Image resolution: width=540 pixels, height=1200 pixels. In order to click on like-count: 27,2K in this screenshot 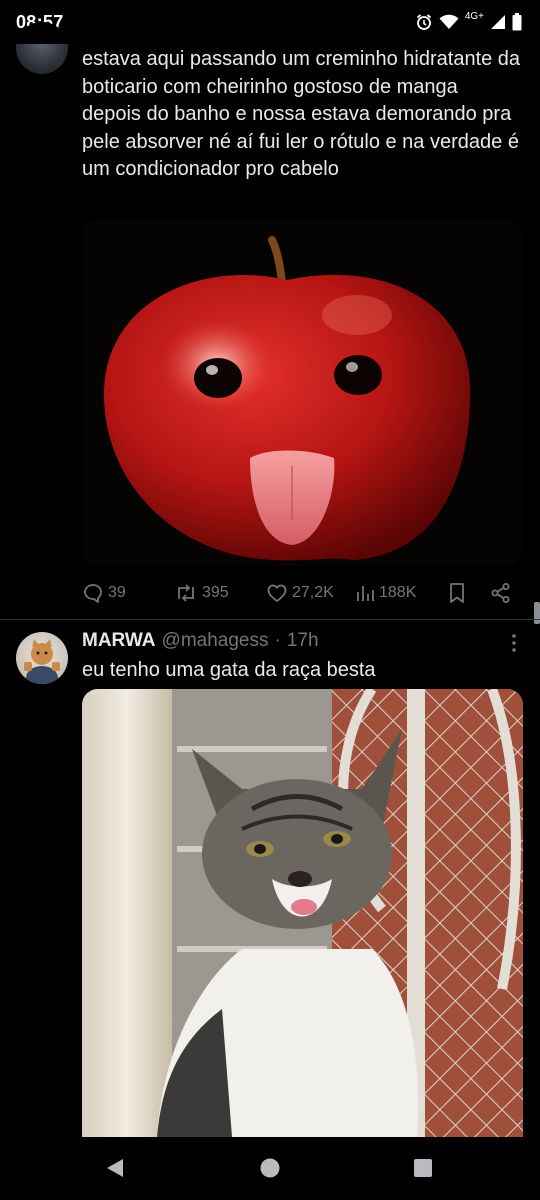, I will do `click(313, 592)`.